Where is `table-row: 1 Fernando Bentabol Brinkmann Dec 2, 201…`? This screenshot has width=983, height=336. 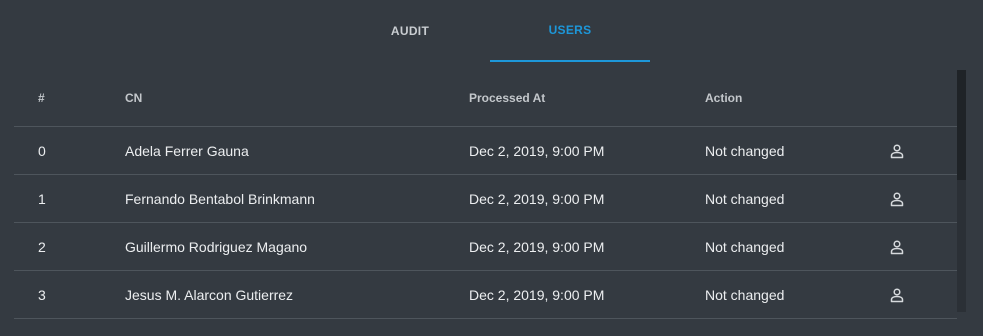
table-row: 1 Fernando Bentabol Brinkmann Dec 2, 201… is located at coordinates (485, 198).